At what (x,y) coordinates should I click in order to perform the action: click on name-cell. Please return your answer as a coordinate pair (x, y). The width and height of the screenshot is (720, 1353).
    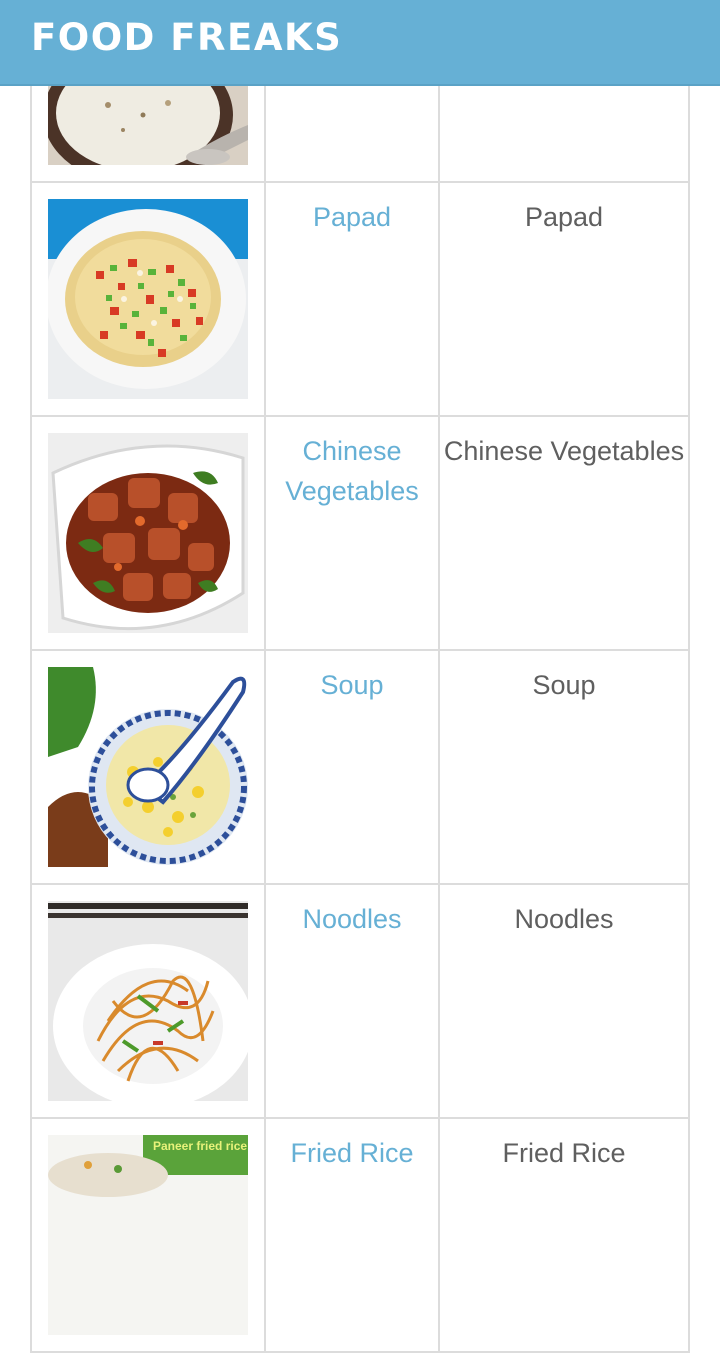
    Looking at the image, I should click on (564, 133).